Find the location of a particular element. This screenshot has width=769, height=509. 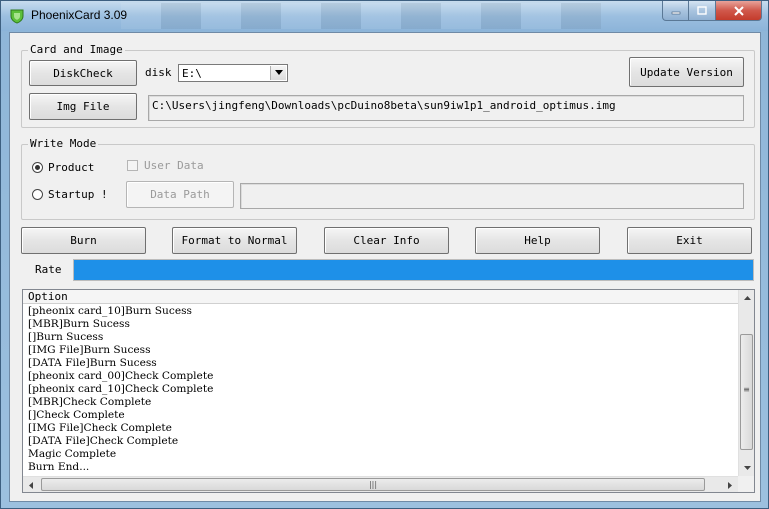

grip-icon: ≡ is located at coordinates (746, 389).